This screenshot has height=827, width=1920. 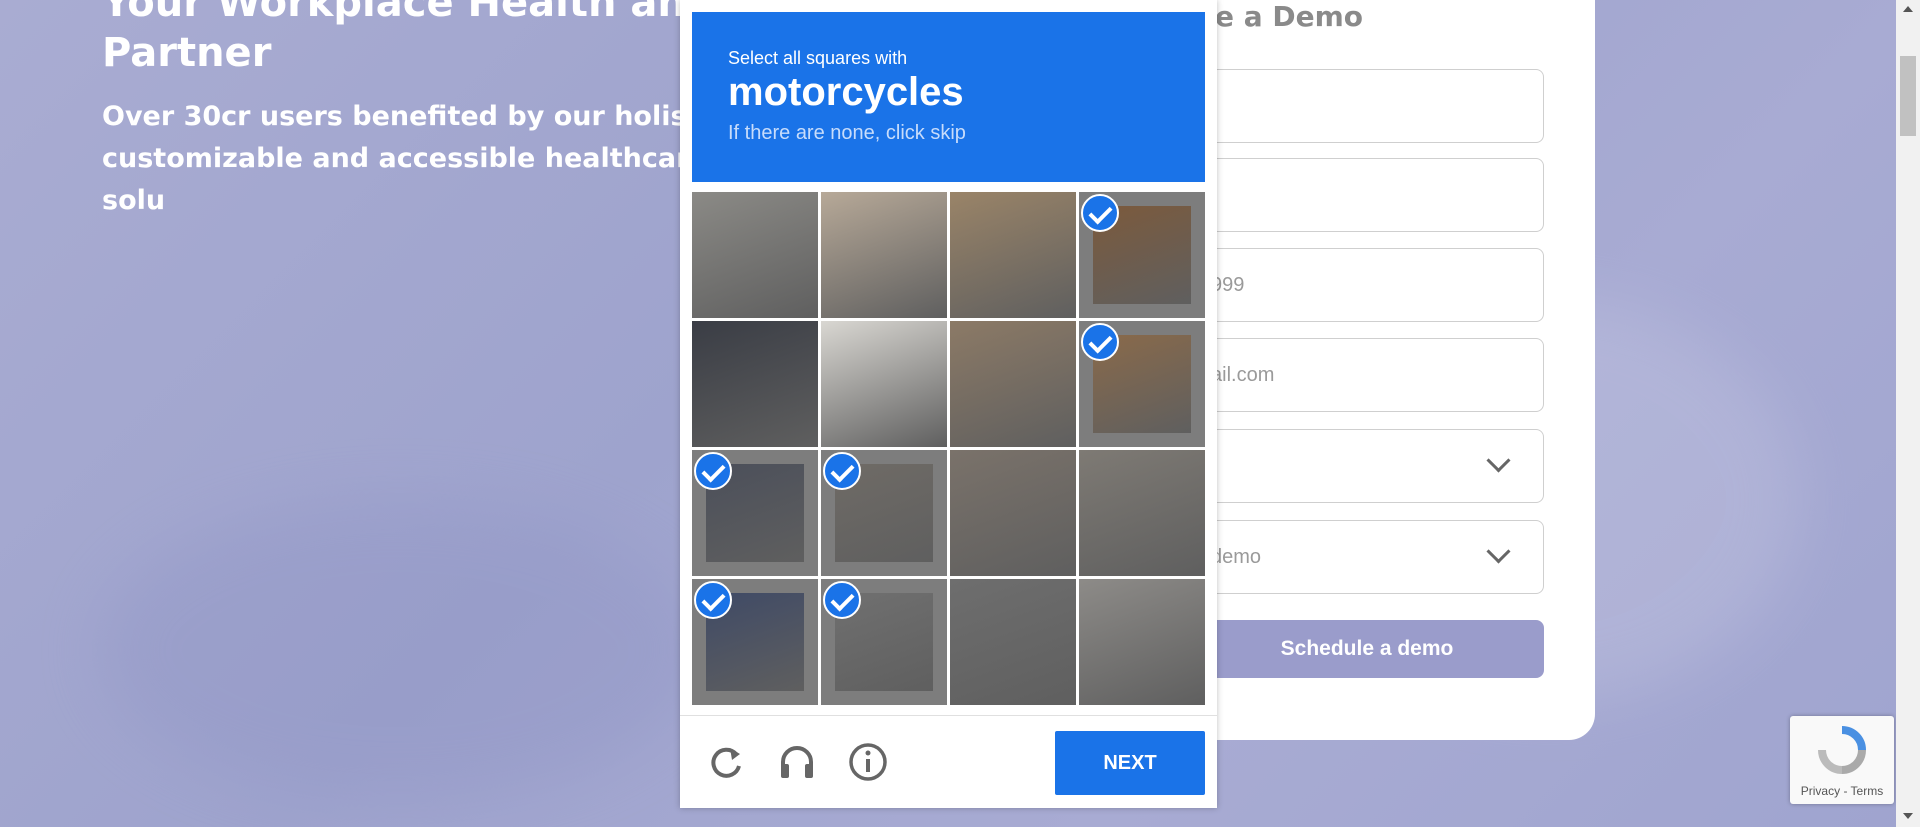 What do you see at coordinates (1842, 791) in the screenshot?
I see `recaptcha-terms: Privacy - Terms` at bounding box center [1842, 791].